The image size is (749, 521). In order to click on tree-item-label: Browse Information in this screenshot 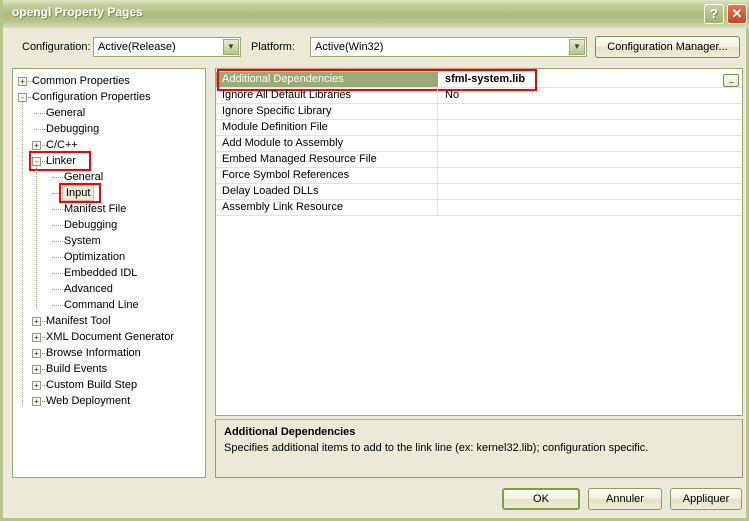, I will do `click(93, 353)`.